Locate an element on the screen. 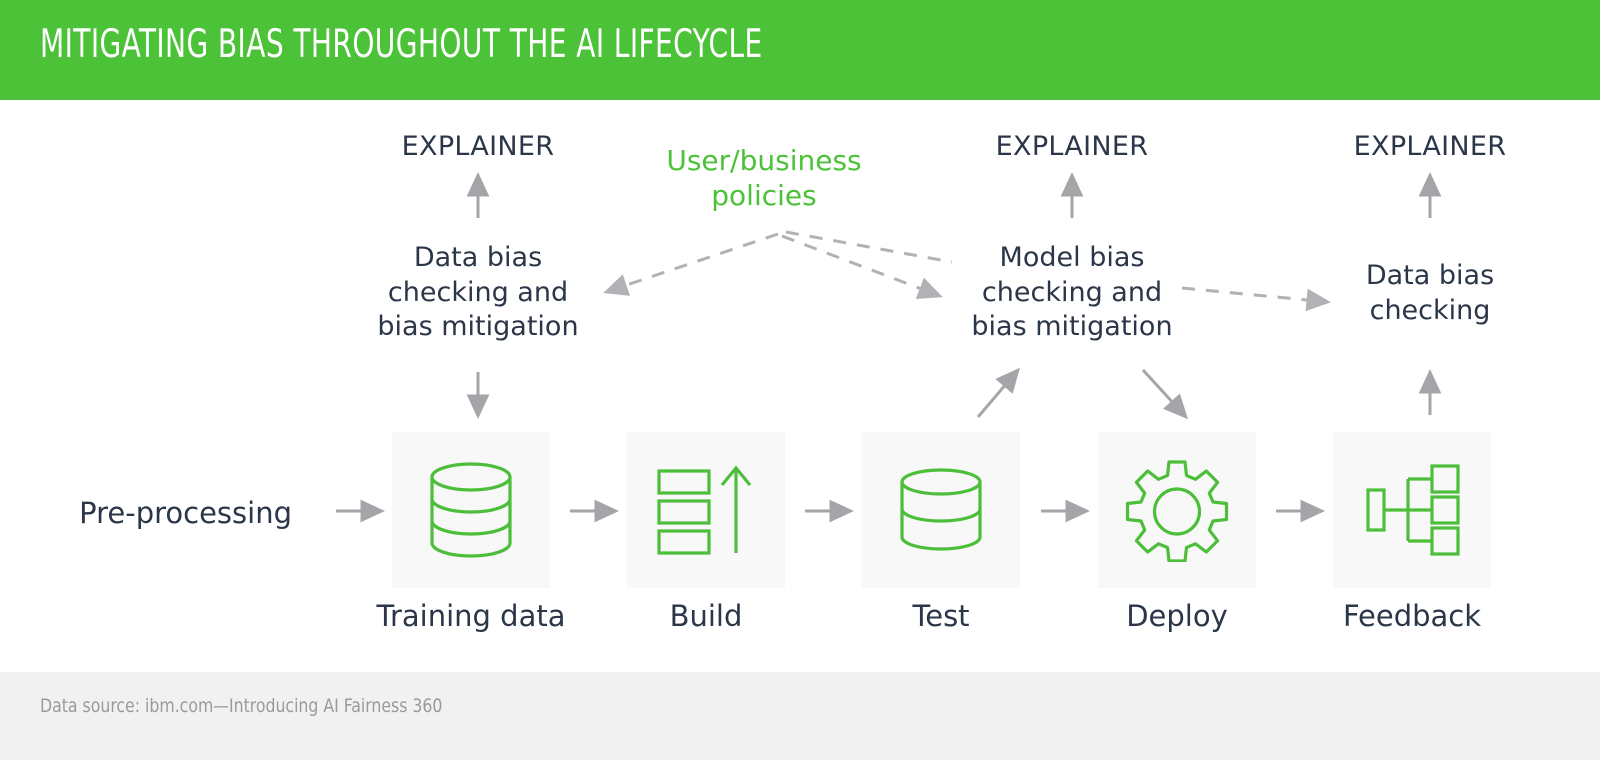 The image size is (1600, 760). note-to-deploy-arrow is located at coordinates (1165, 394).